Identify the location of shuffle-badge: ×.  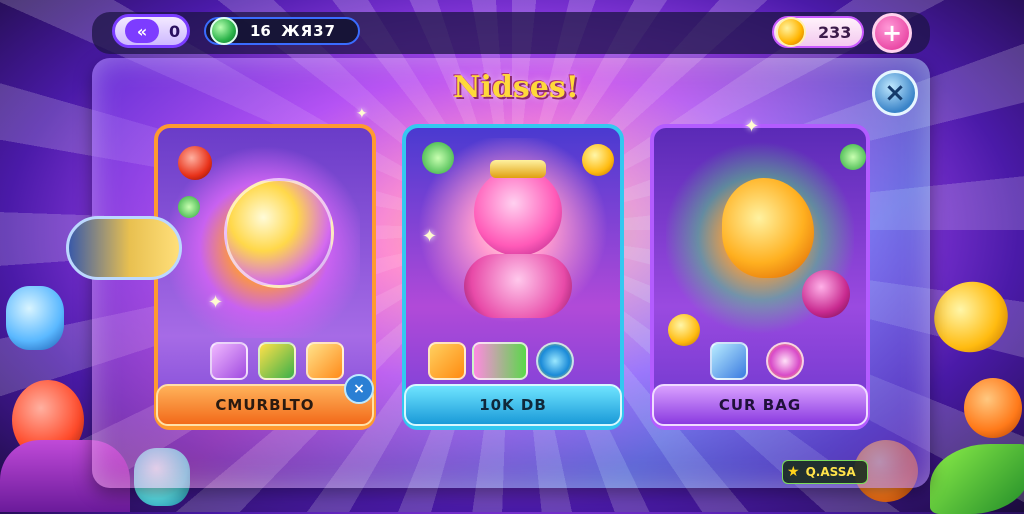
(359, 389).